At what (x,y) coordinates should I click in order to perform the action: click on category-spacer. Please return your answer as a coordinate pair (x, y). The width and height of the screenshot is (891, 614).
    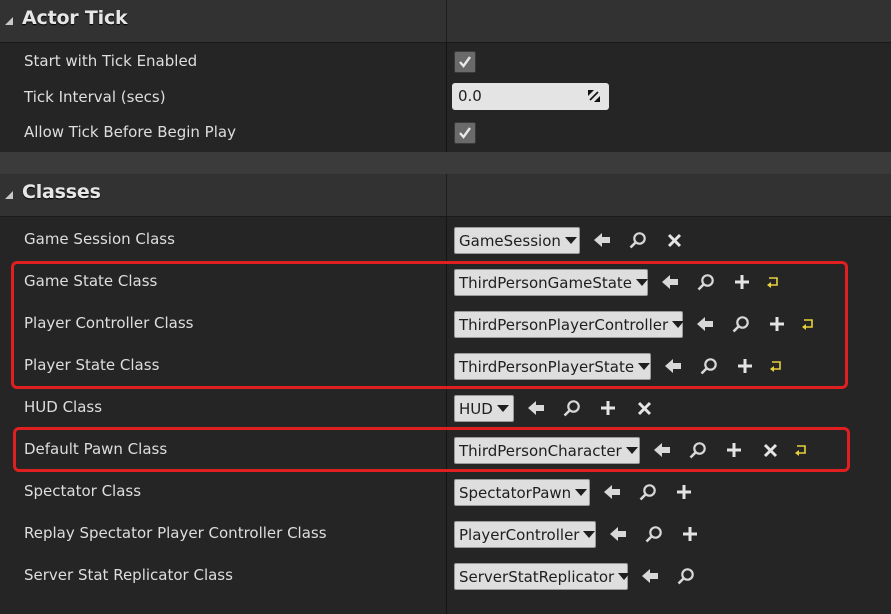
    Looking at the image, I should click on (445, 163).